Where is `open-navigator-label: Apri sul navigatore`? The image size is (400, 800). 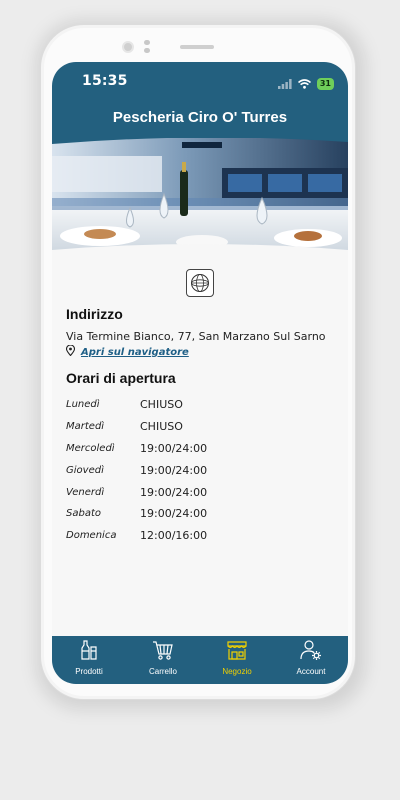 open-navigator-label: Apri sul navigatore is located at coordinates (135, 352).